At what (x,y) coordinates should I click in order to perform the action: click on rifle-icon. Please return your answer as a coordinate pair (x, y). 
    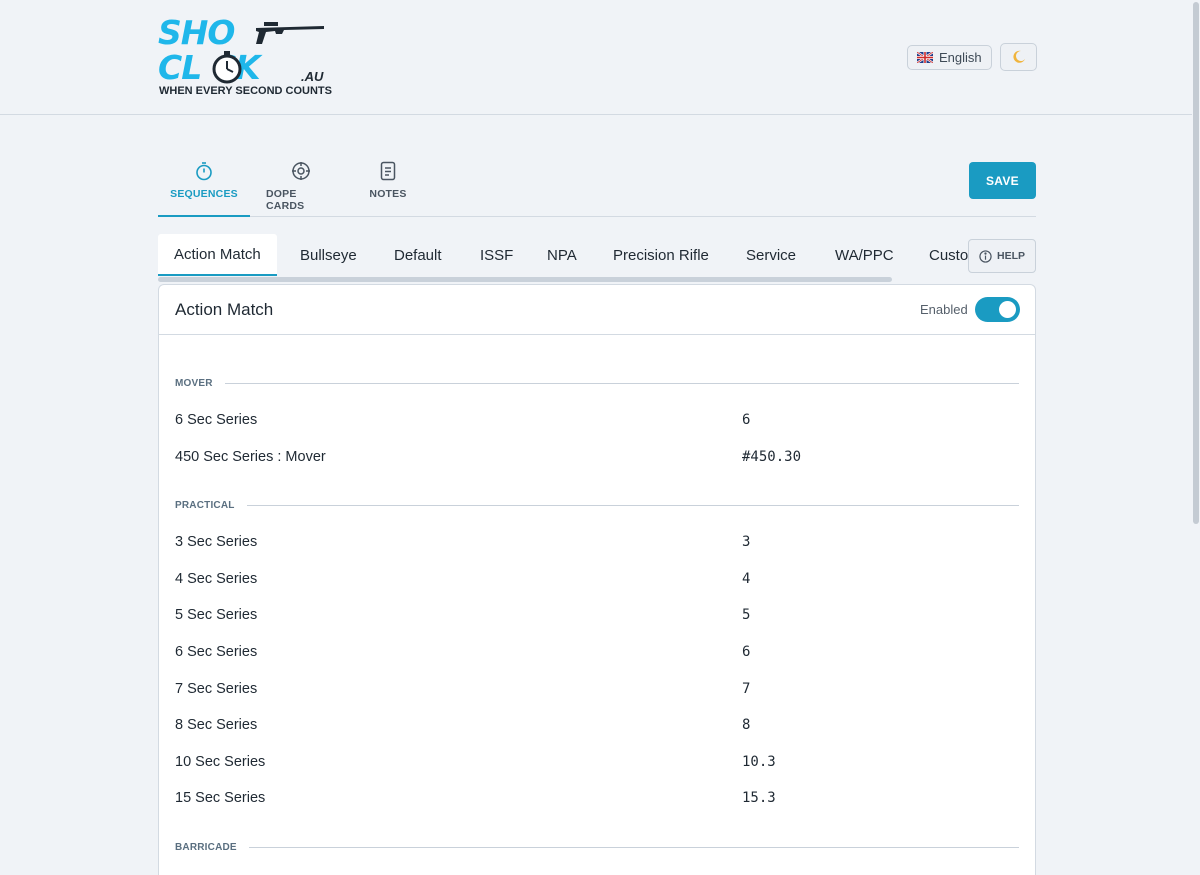
    Looking at the image, I should click on (290, 33).